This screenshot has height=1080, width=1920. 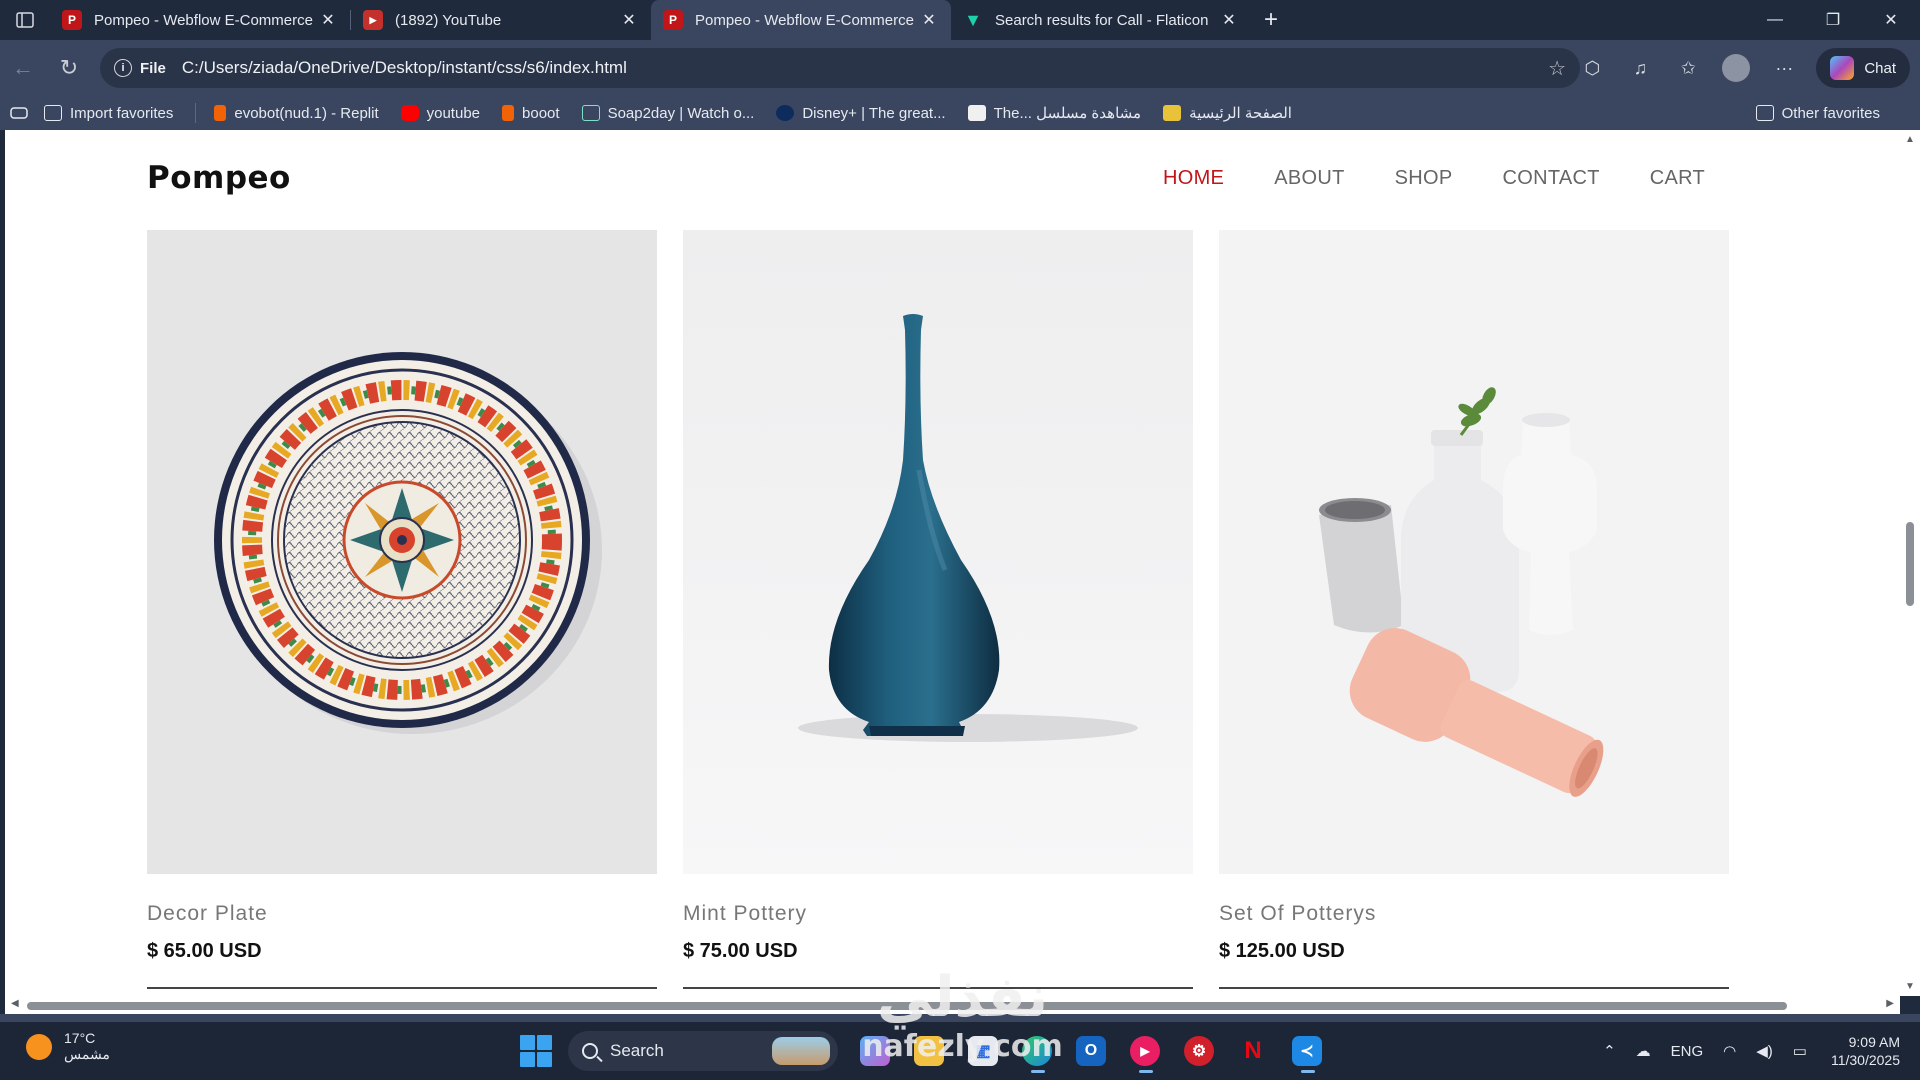 I want to click on nav-cart: CART, so click(x=1677, y=178).